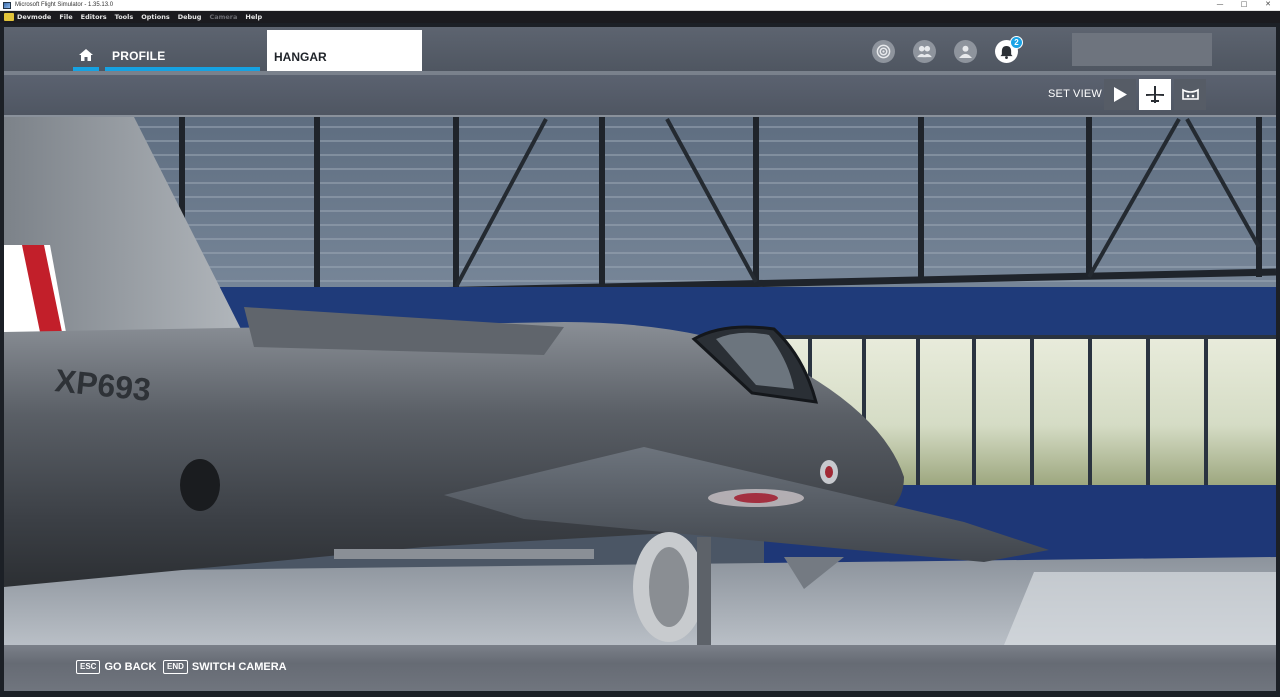 The height and width of the screenshot is (697, 1280). What do you see at coordinates (94, 17) in the screenshot?
I see `menu-editors: Editors` at bounding box center [94, 17].